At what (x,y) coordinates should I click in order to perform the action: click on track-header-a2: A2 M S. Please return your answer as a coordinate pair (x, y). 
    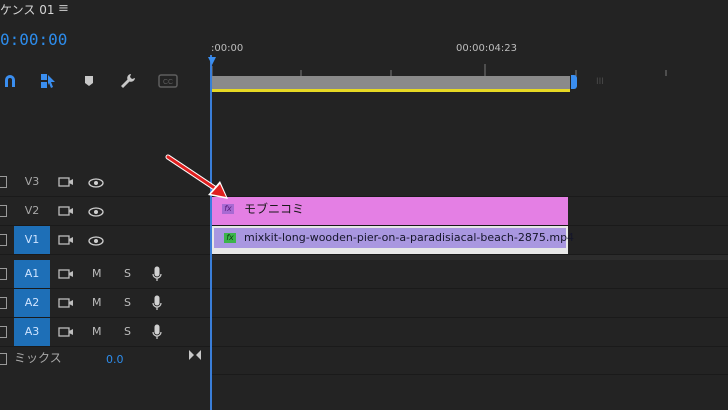
    Looking at the image, I should click on (105, 303).